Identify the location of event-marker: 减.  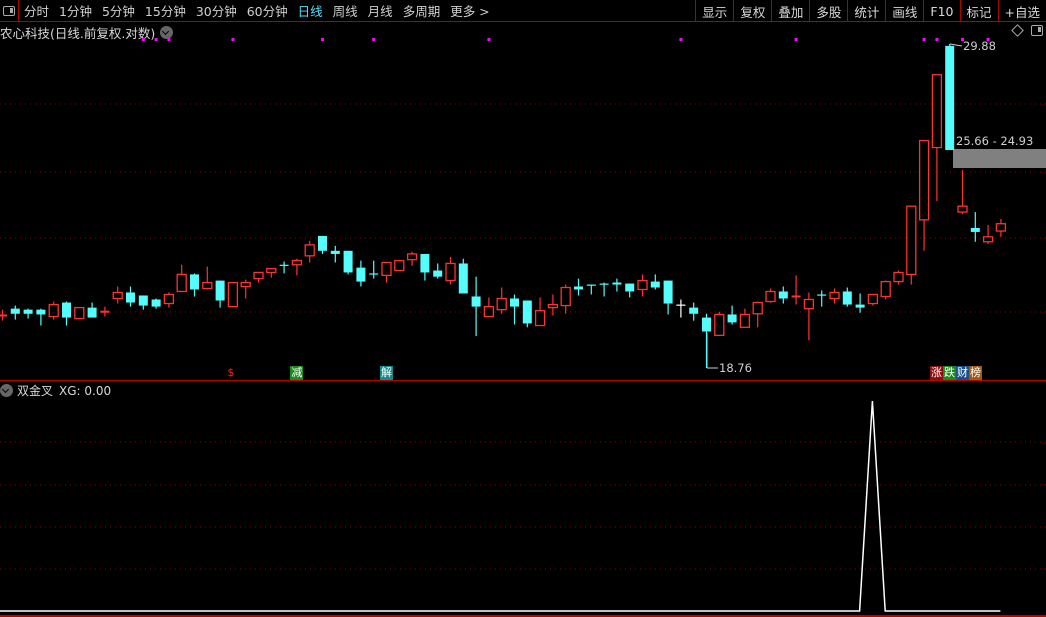
(297, 373).